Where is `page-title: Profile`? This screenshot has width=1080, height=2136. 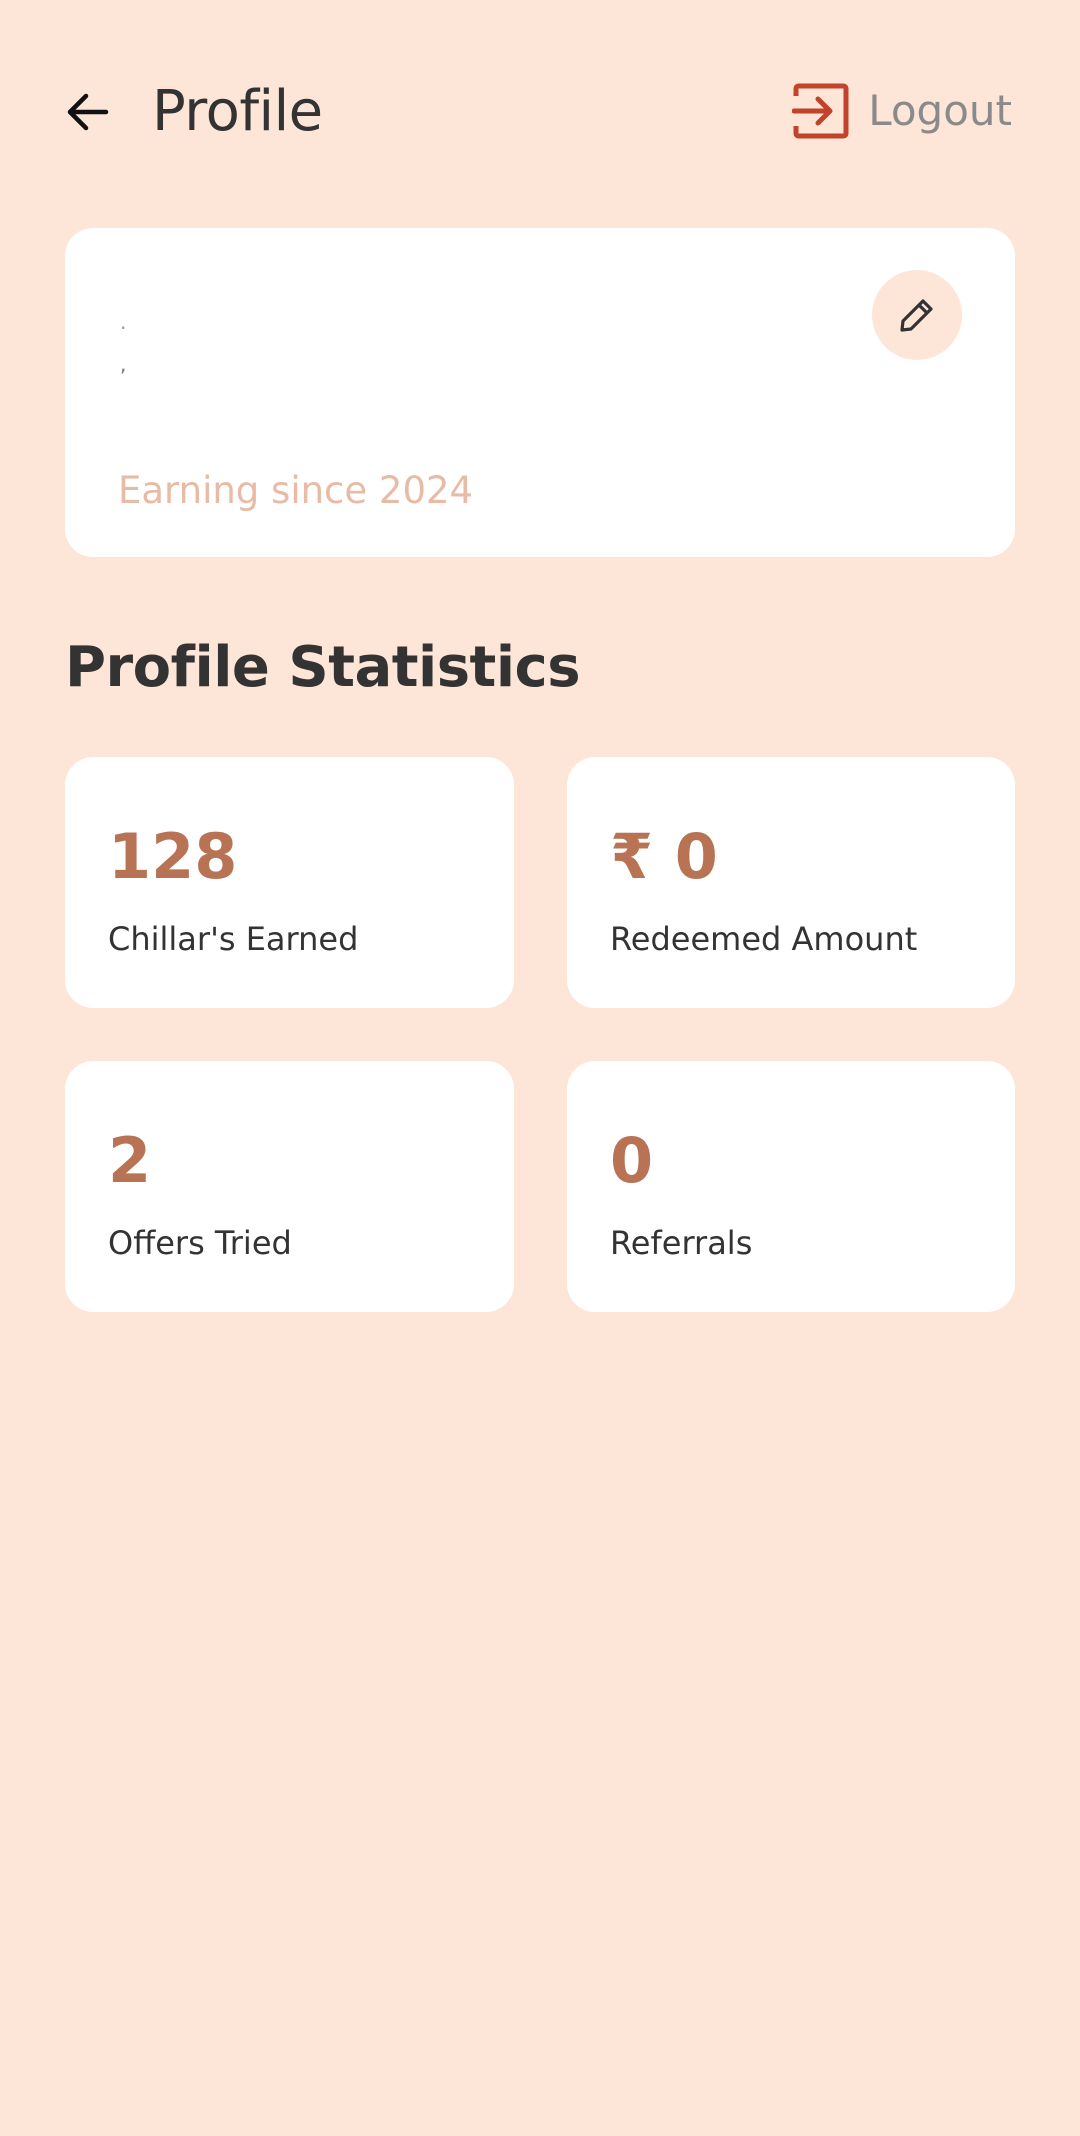
page-title: Profile is located at coordinates (237, 111).